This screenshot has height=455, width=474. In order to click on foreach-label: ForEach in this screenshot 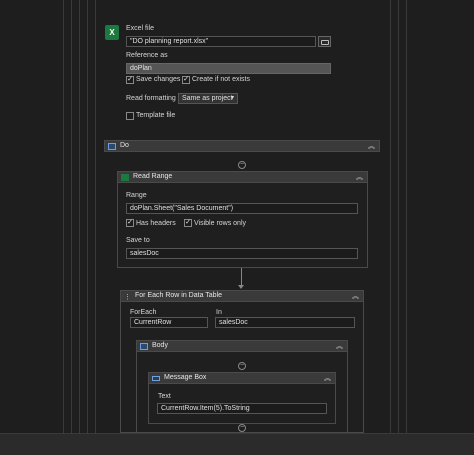, I will do `click(143, 312)`.